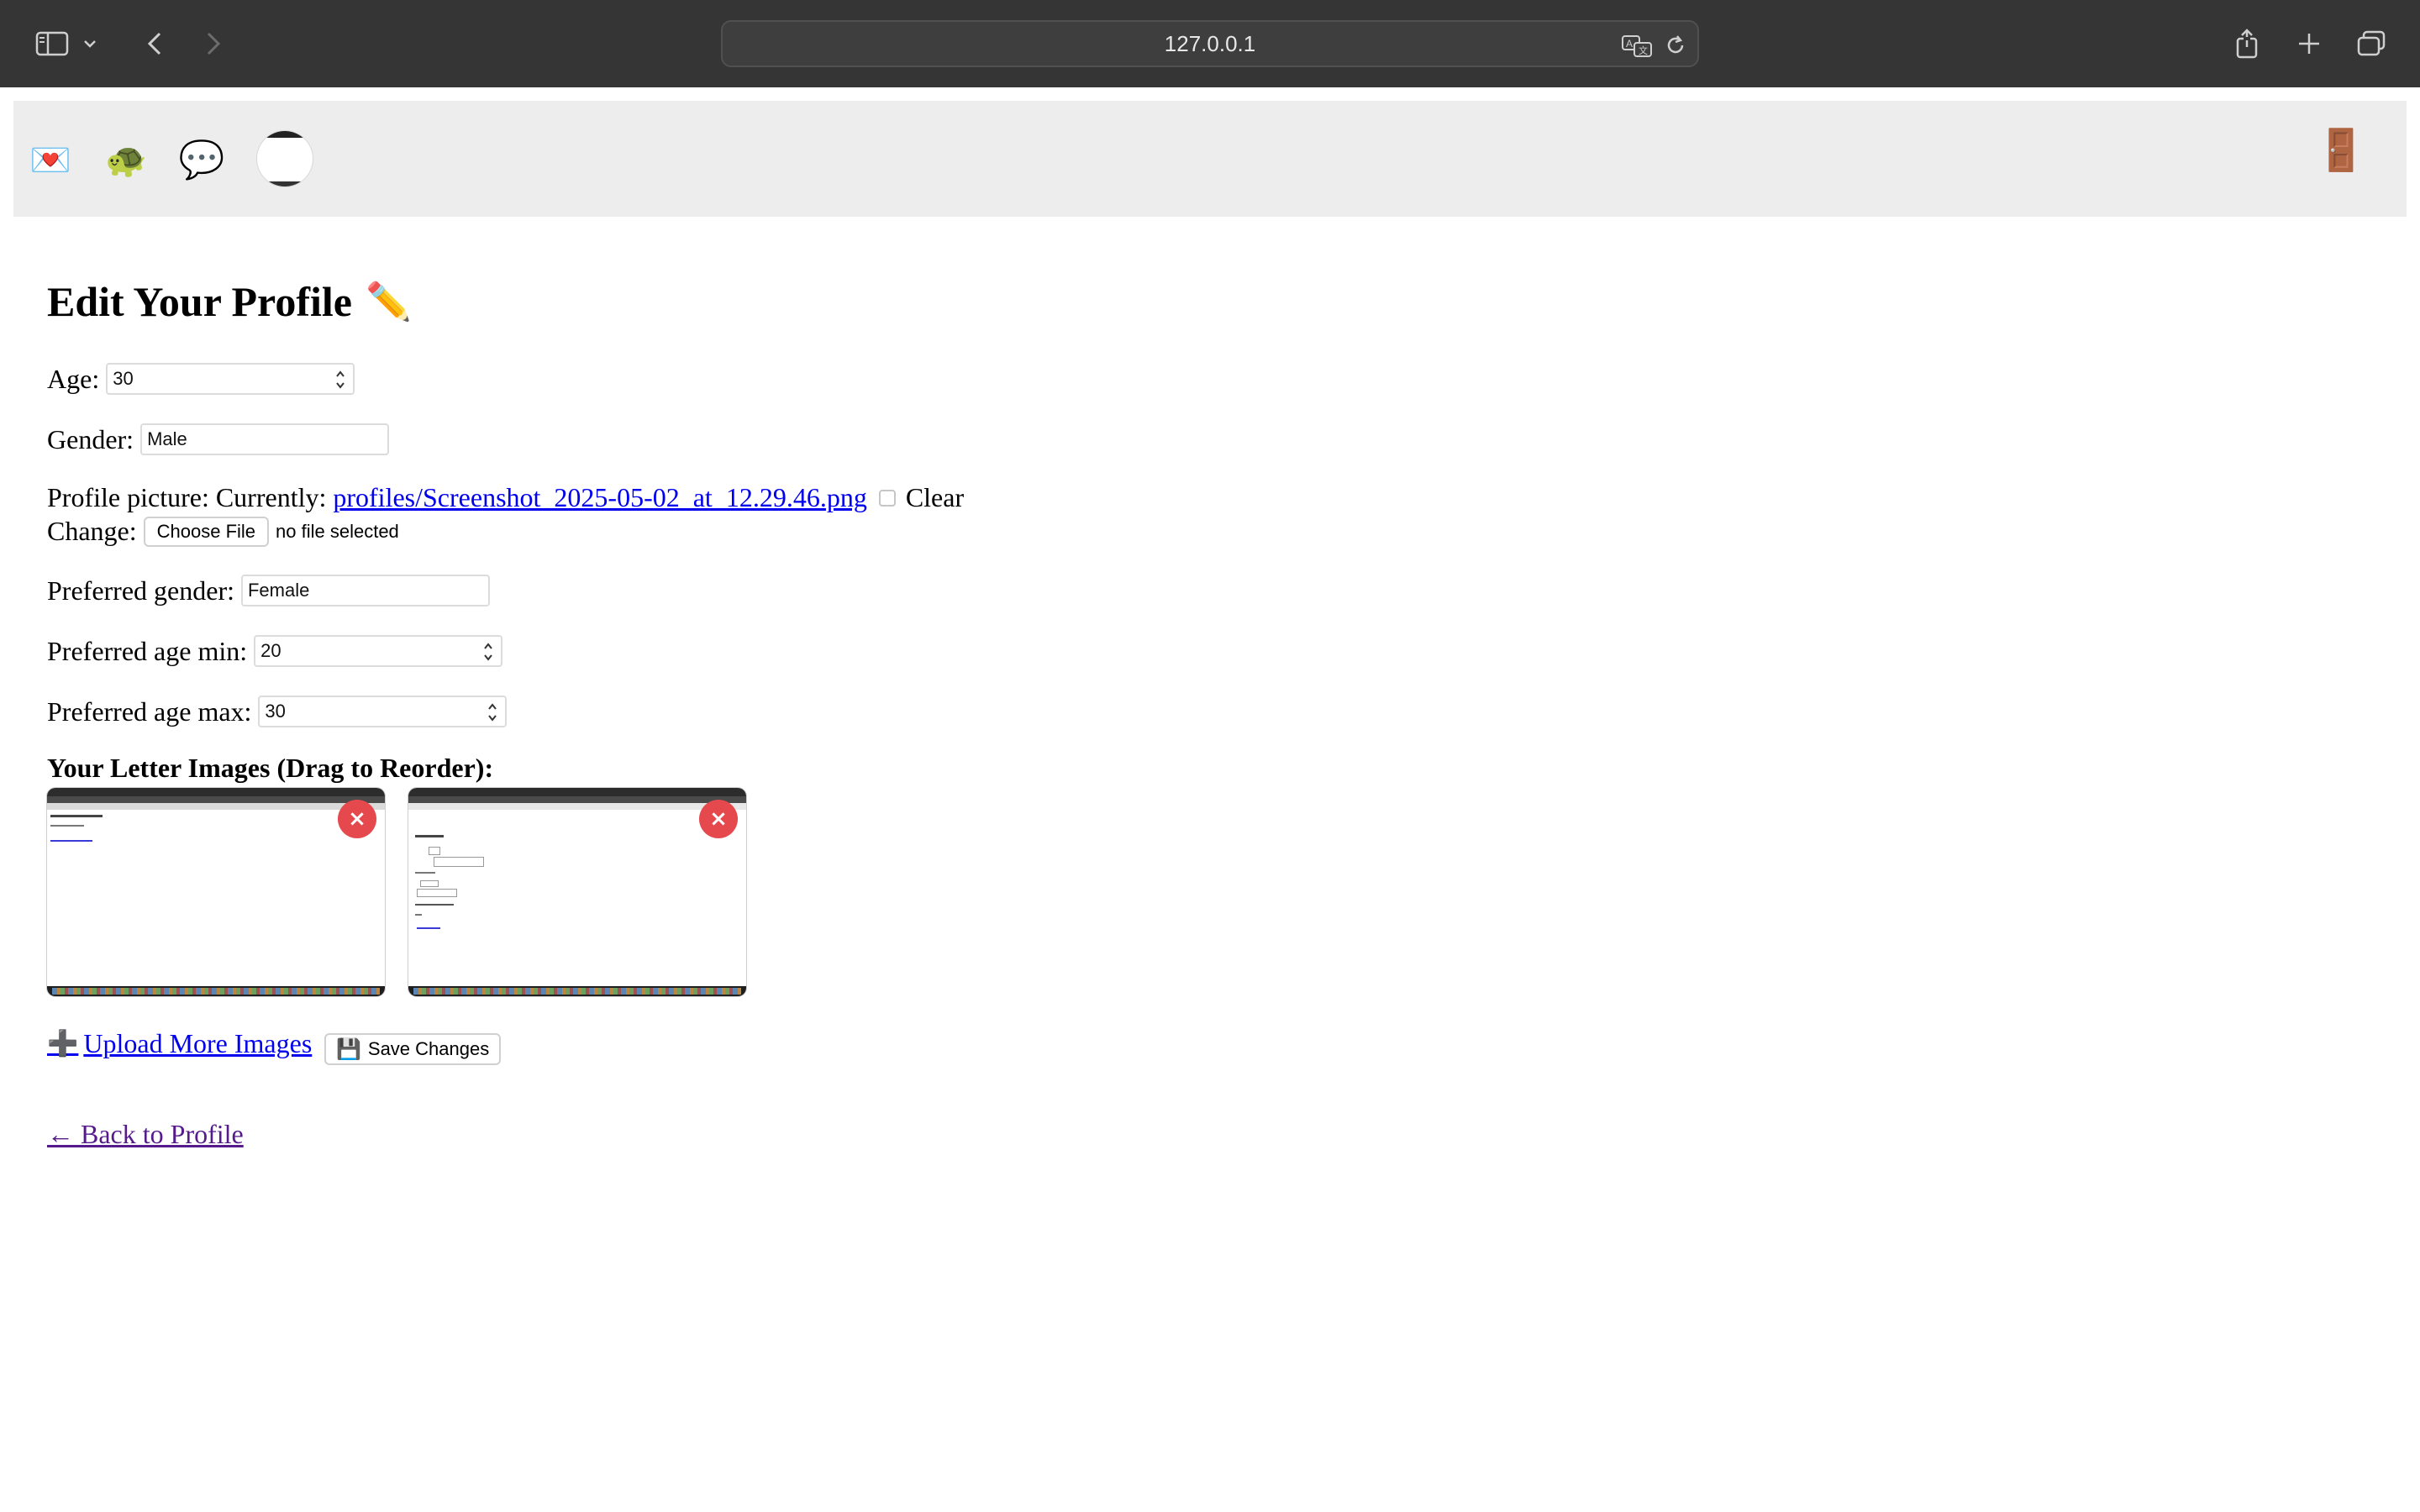 This screenshot has width=2420, height=1512. What do you see at coordinates (2247, 44) in the screenshot?
I see `share-icon` at bounding box center [2247, 44].